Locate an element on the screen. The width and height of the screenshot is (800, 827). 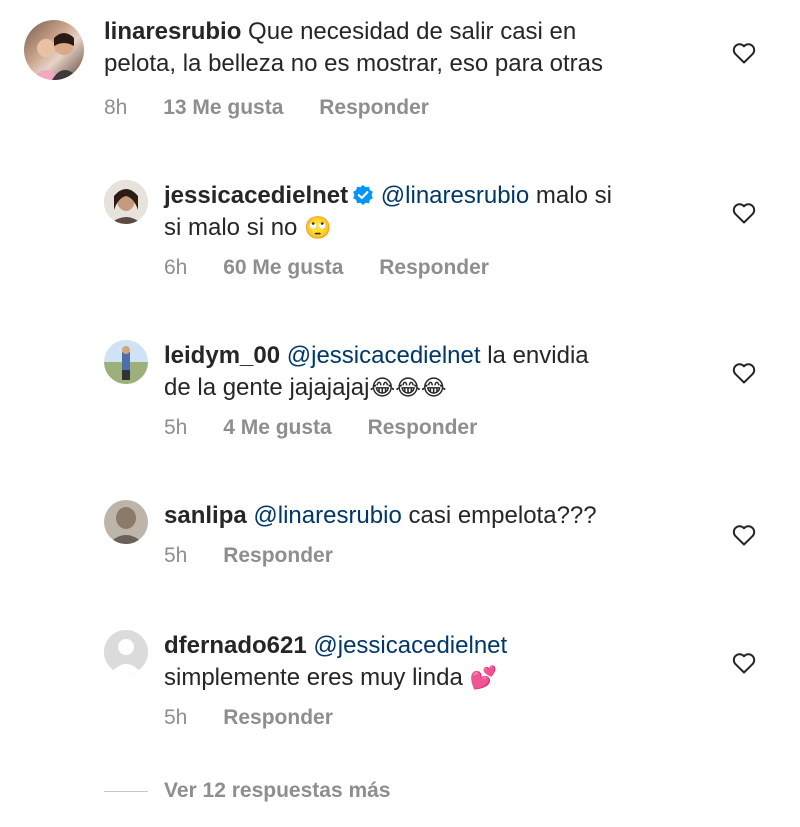
username: dfernado621 is located at coordinates (235, 645).